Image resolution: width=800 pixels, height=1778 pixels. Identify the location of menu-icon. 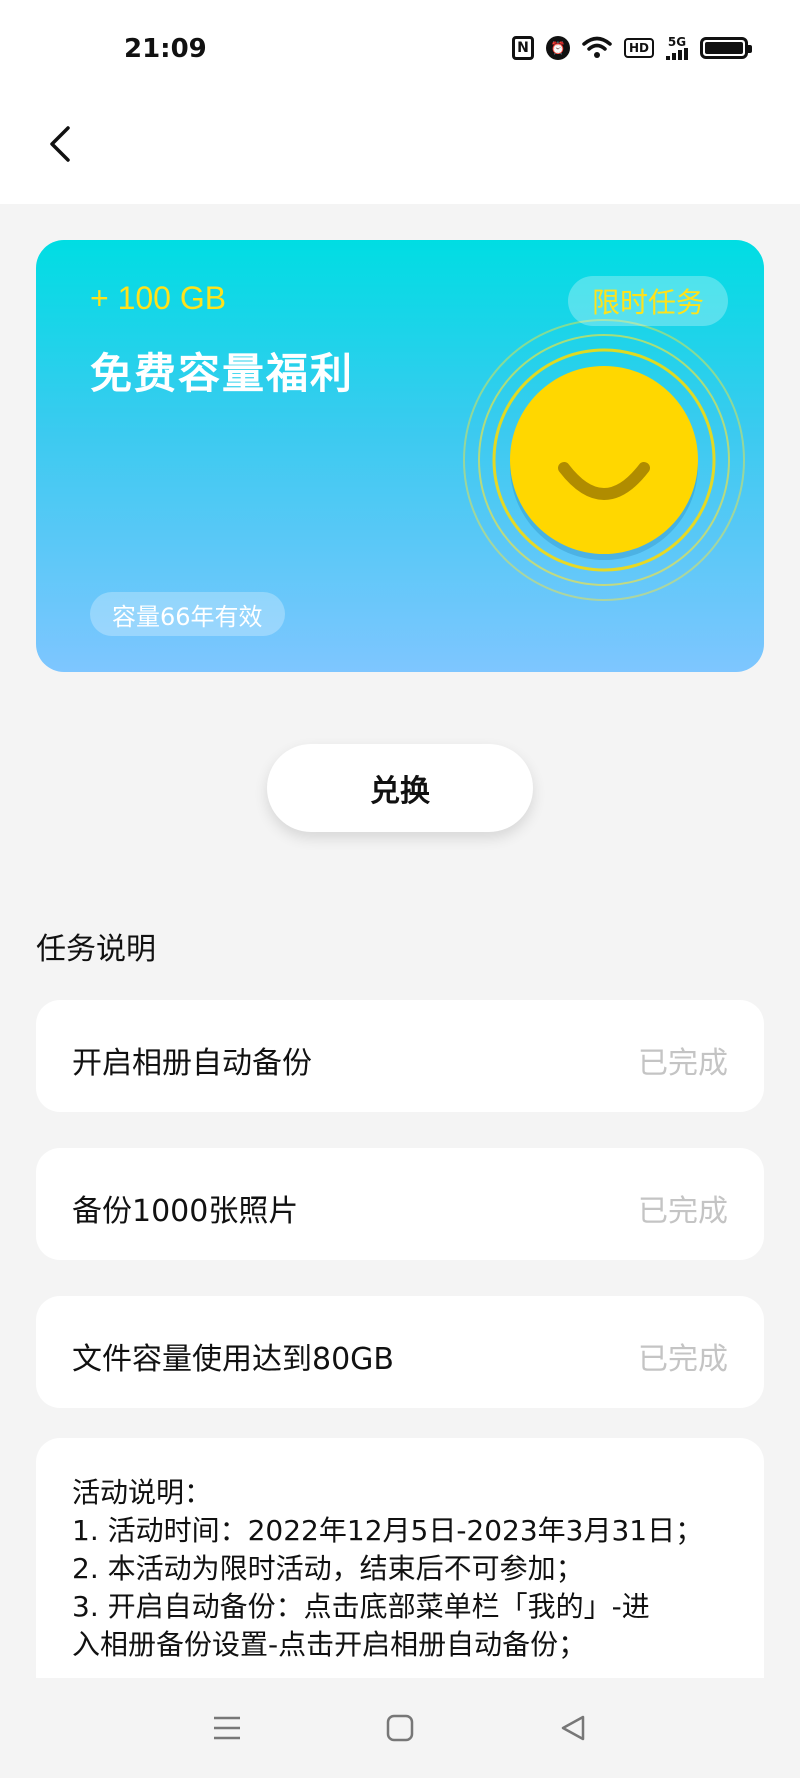
(226, 1728).